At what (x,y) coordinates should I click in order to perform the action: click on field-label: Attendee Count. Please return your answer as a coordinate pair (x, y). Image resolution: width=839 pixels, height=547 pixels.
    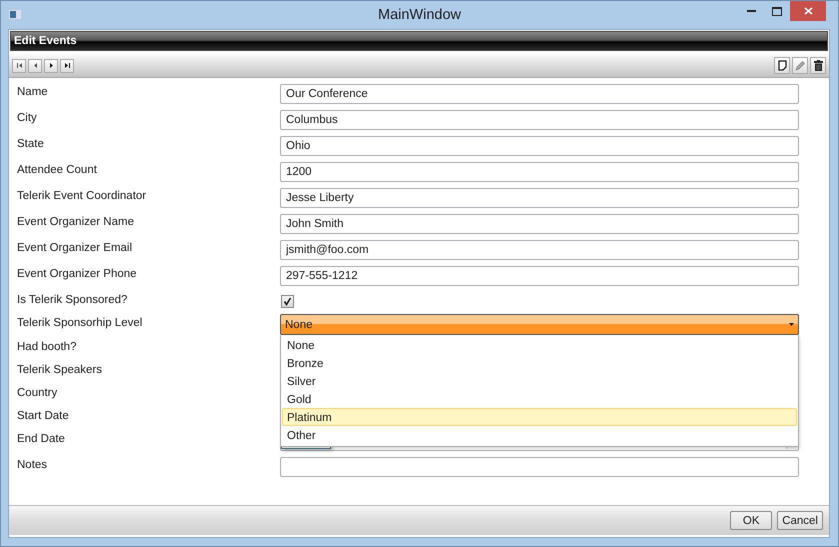
    Looking at the image, I should click on (57, 169).